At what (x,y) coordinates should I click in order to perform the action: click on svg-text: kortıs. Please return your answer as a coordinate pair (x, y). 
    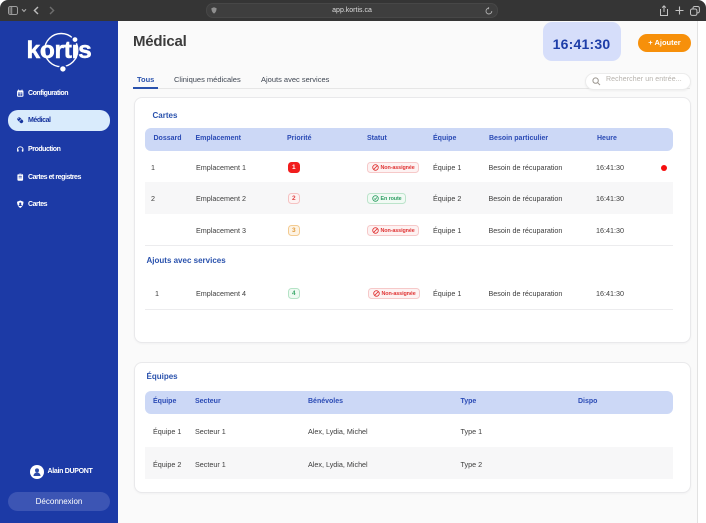
    Looking at the image, I should click on (59, 50).